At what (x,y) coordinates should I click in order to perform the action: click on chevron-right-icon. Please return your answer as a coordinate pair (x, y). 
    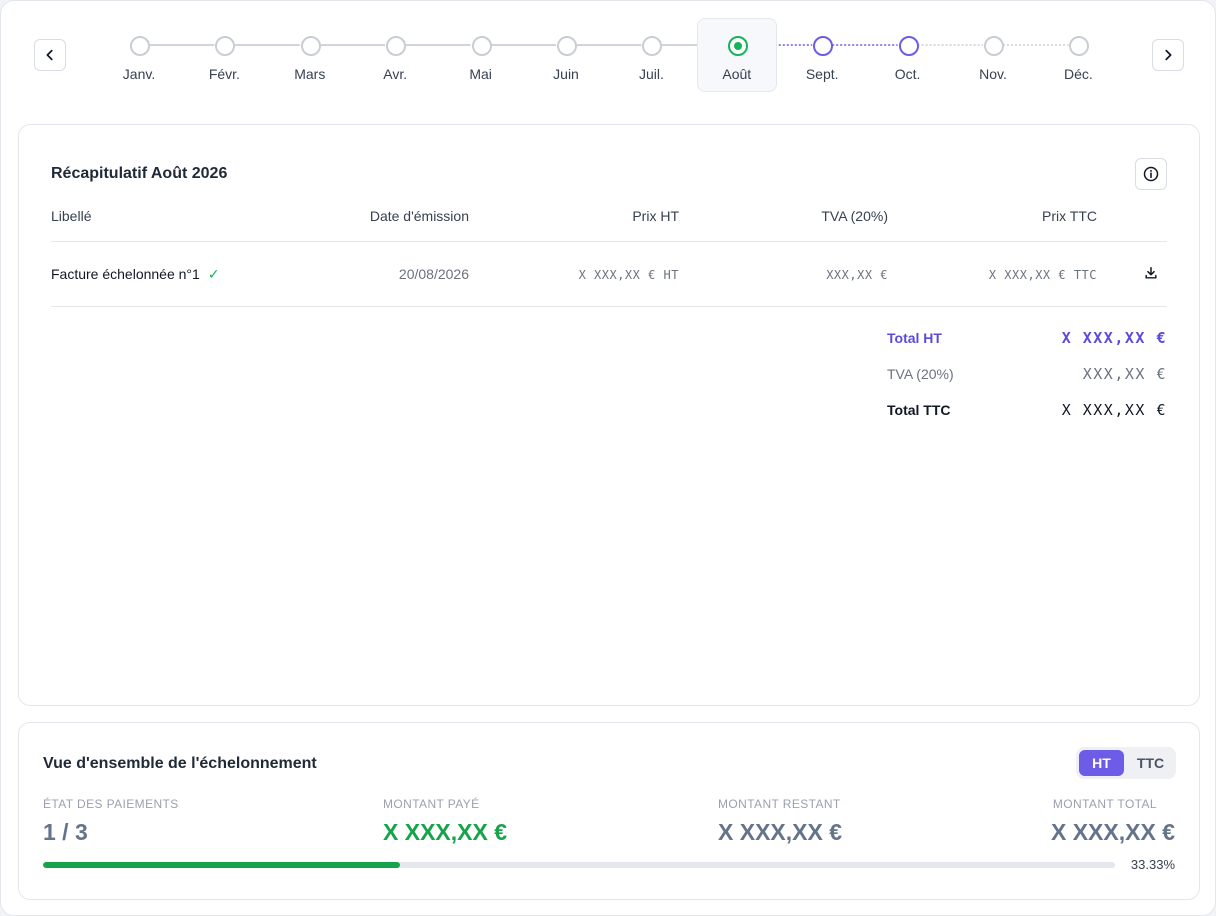
    Looking at the image, I should click on (1168, 55).